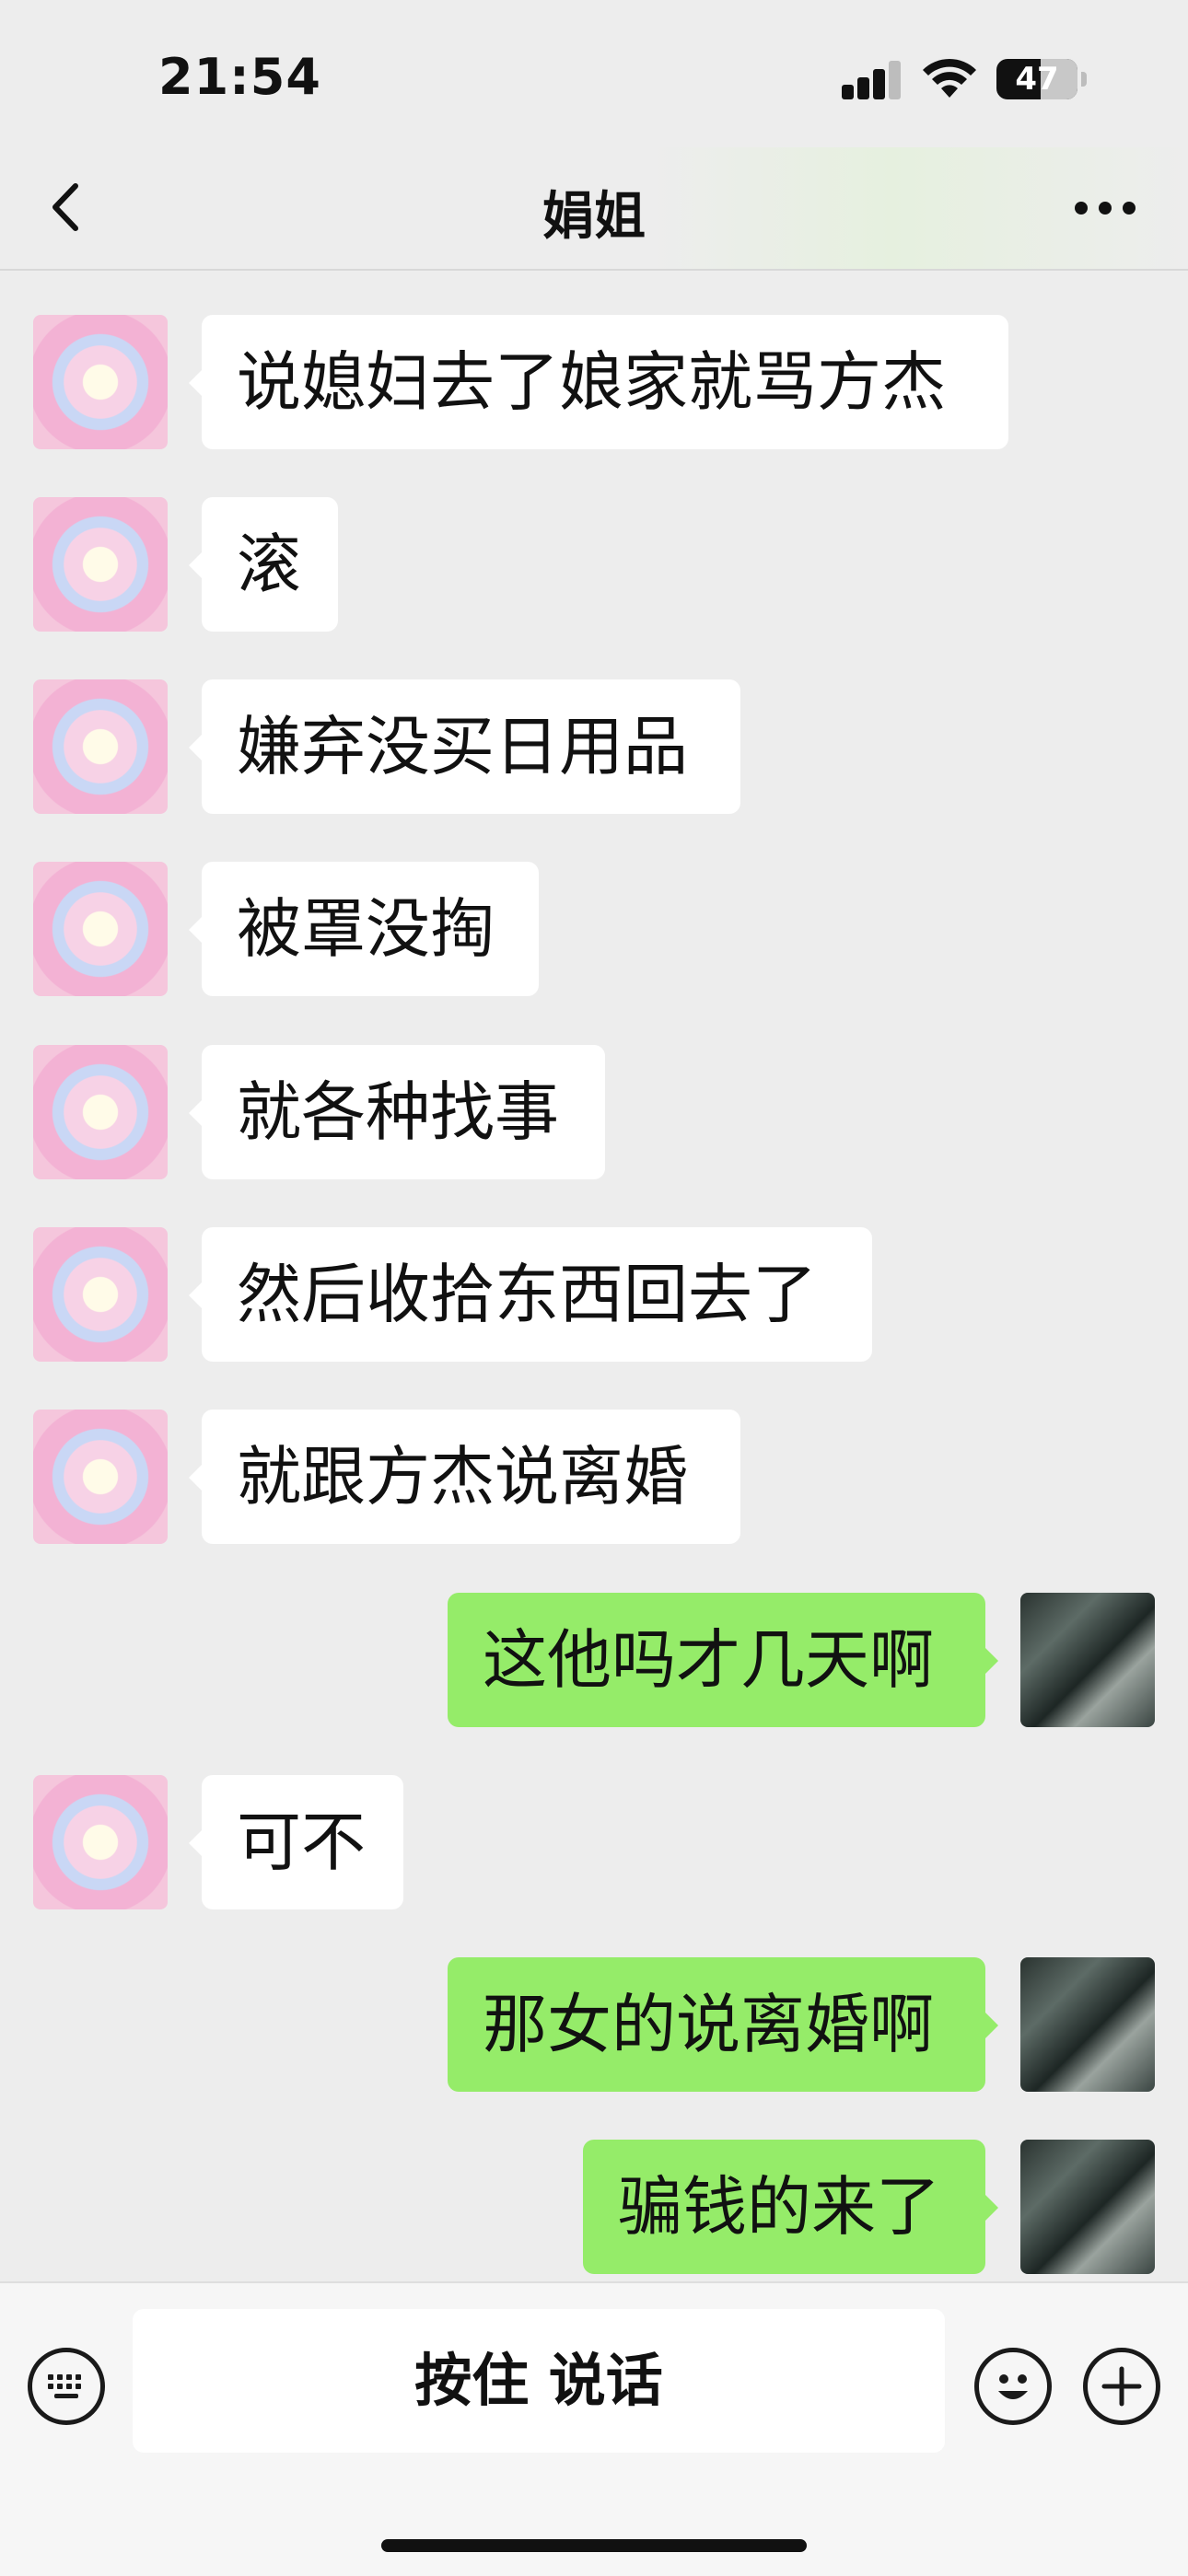 The height and width of the screenshot is (2576, 1188). What do you see at coordinates (539, 2381) in the screenshot?
I see `hold-to-talk-button: 按住 说话` at bounding box center [539, 2381].